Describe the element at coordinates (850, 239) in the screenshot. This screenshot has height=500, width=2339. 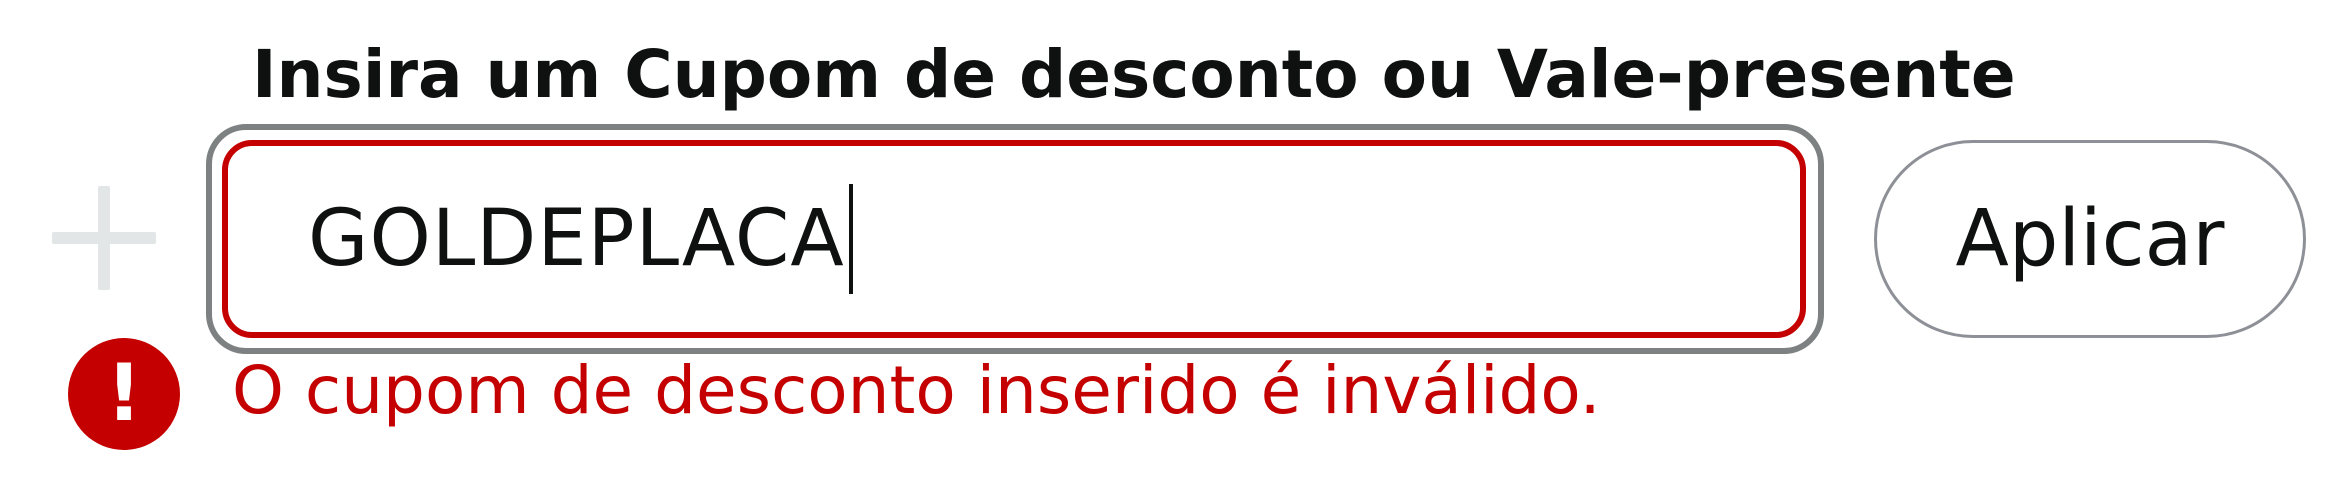
I see `text-caret` at that location.